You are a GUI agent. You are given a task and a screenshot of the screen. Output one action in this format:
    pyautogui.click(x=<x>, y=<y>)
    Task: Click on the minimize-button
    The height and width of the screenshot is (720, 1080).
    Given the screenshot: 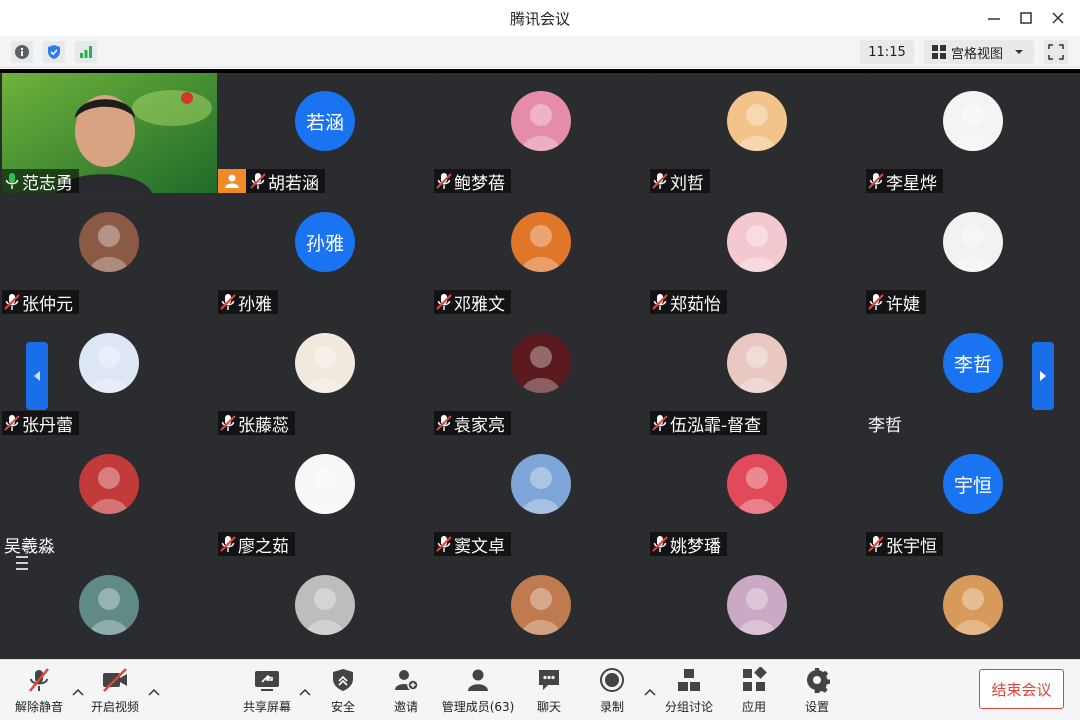 What is the action you would take?
    pyautogui.click(x=994, y=18)
    